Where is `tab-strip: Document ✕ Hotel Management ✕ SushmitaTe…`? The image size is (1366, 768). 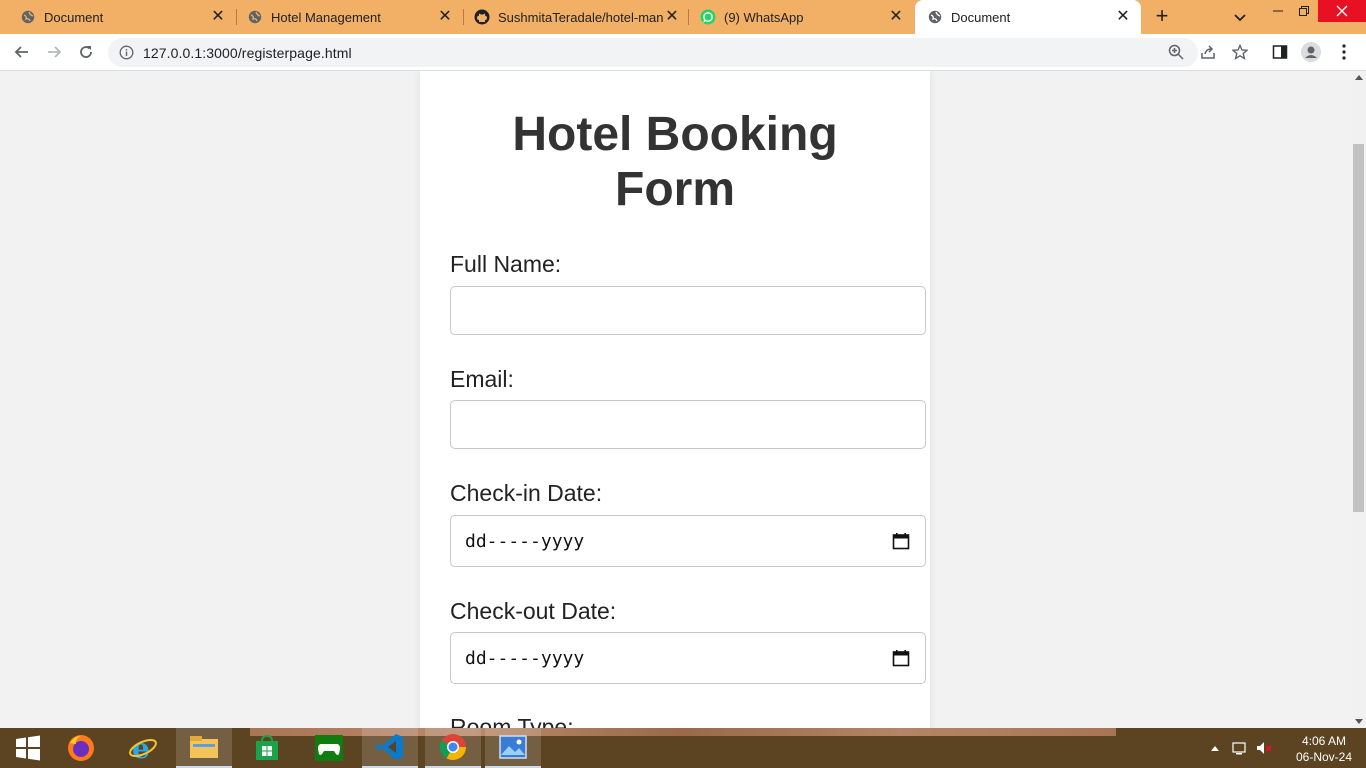
tab-strip: Document ✕ Hotel Management ✕ SushmitaTe… is located at coordinates (683, 17).